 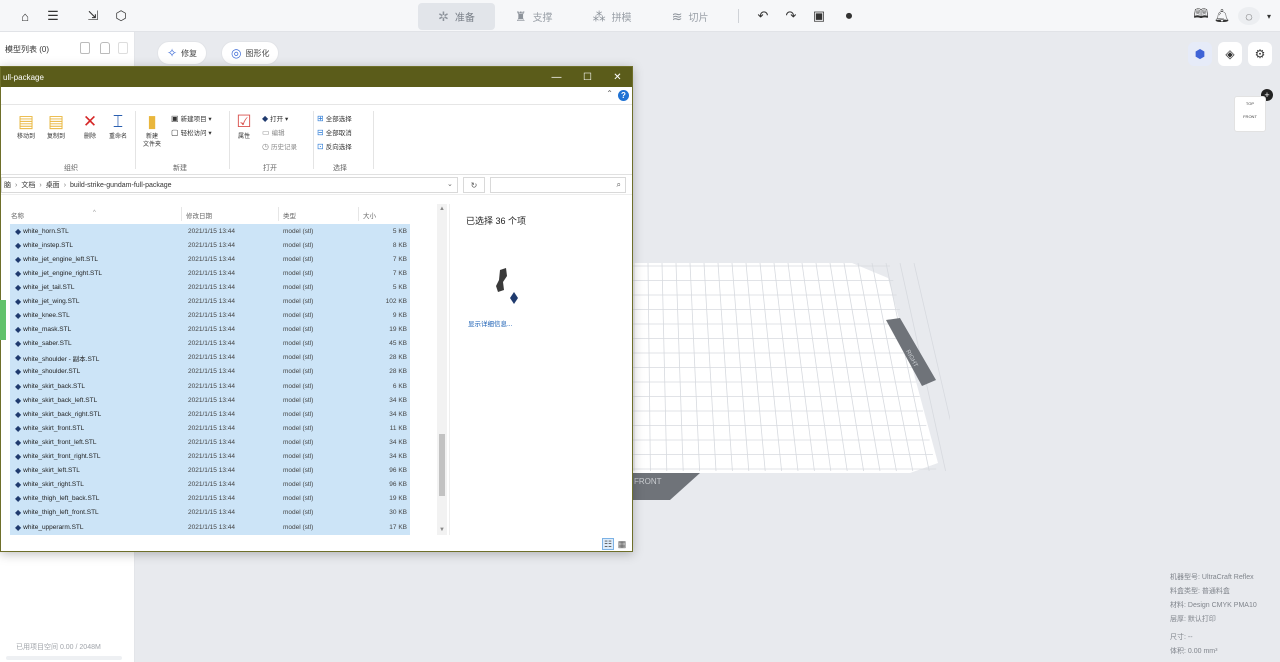 What do you see at coordinates (1200, 54) in the screenshot?
I see `view-mode-icon: ⬢` at bounding box center [1200, 54].